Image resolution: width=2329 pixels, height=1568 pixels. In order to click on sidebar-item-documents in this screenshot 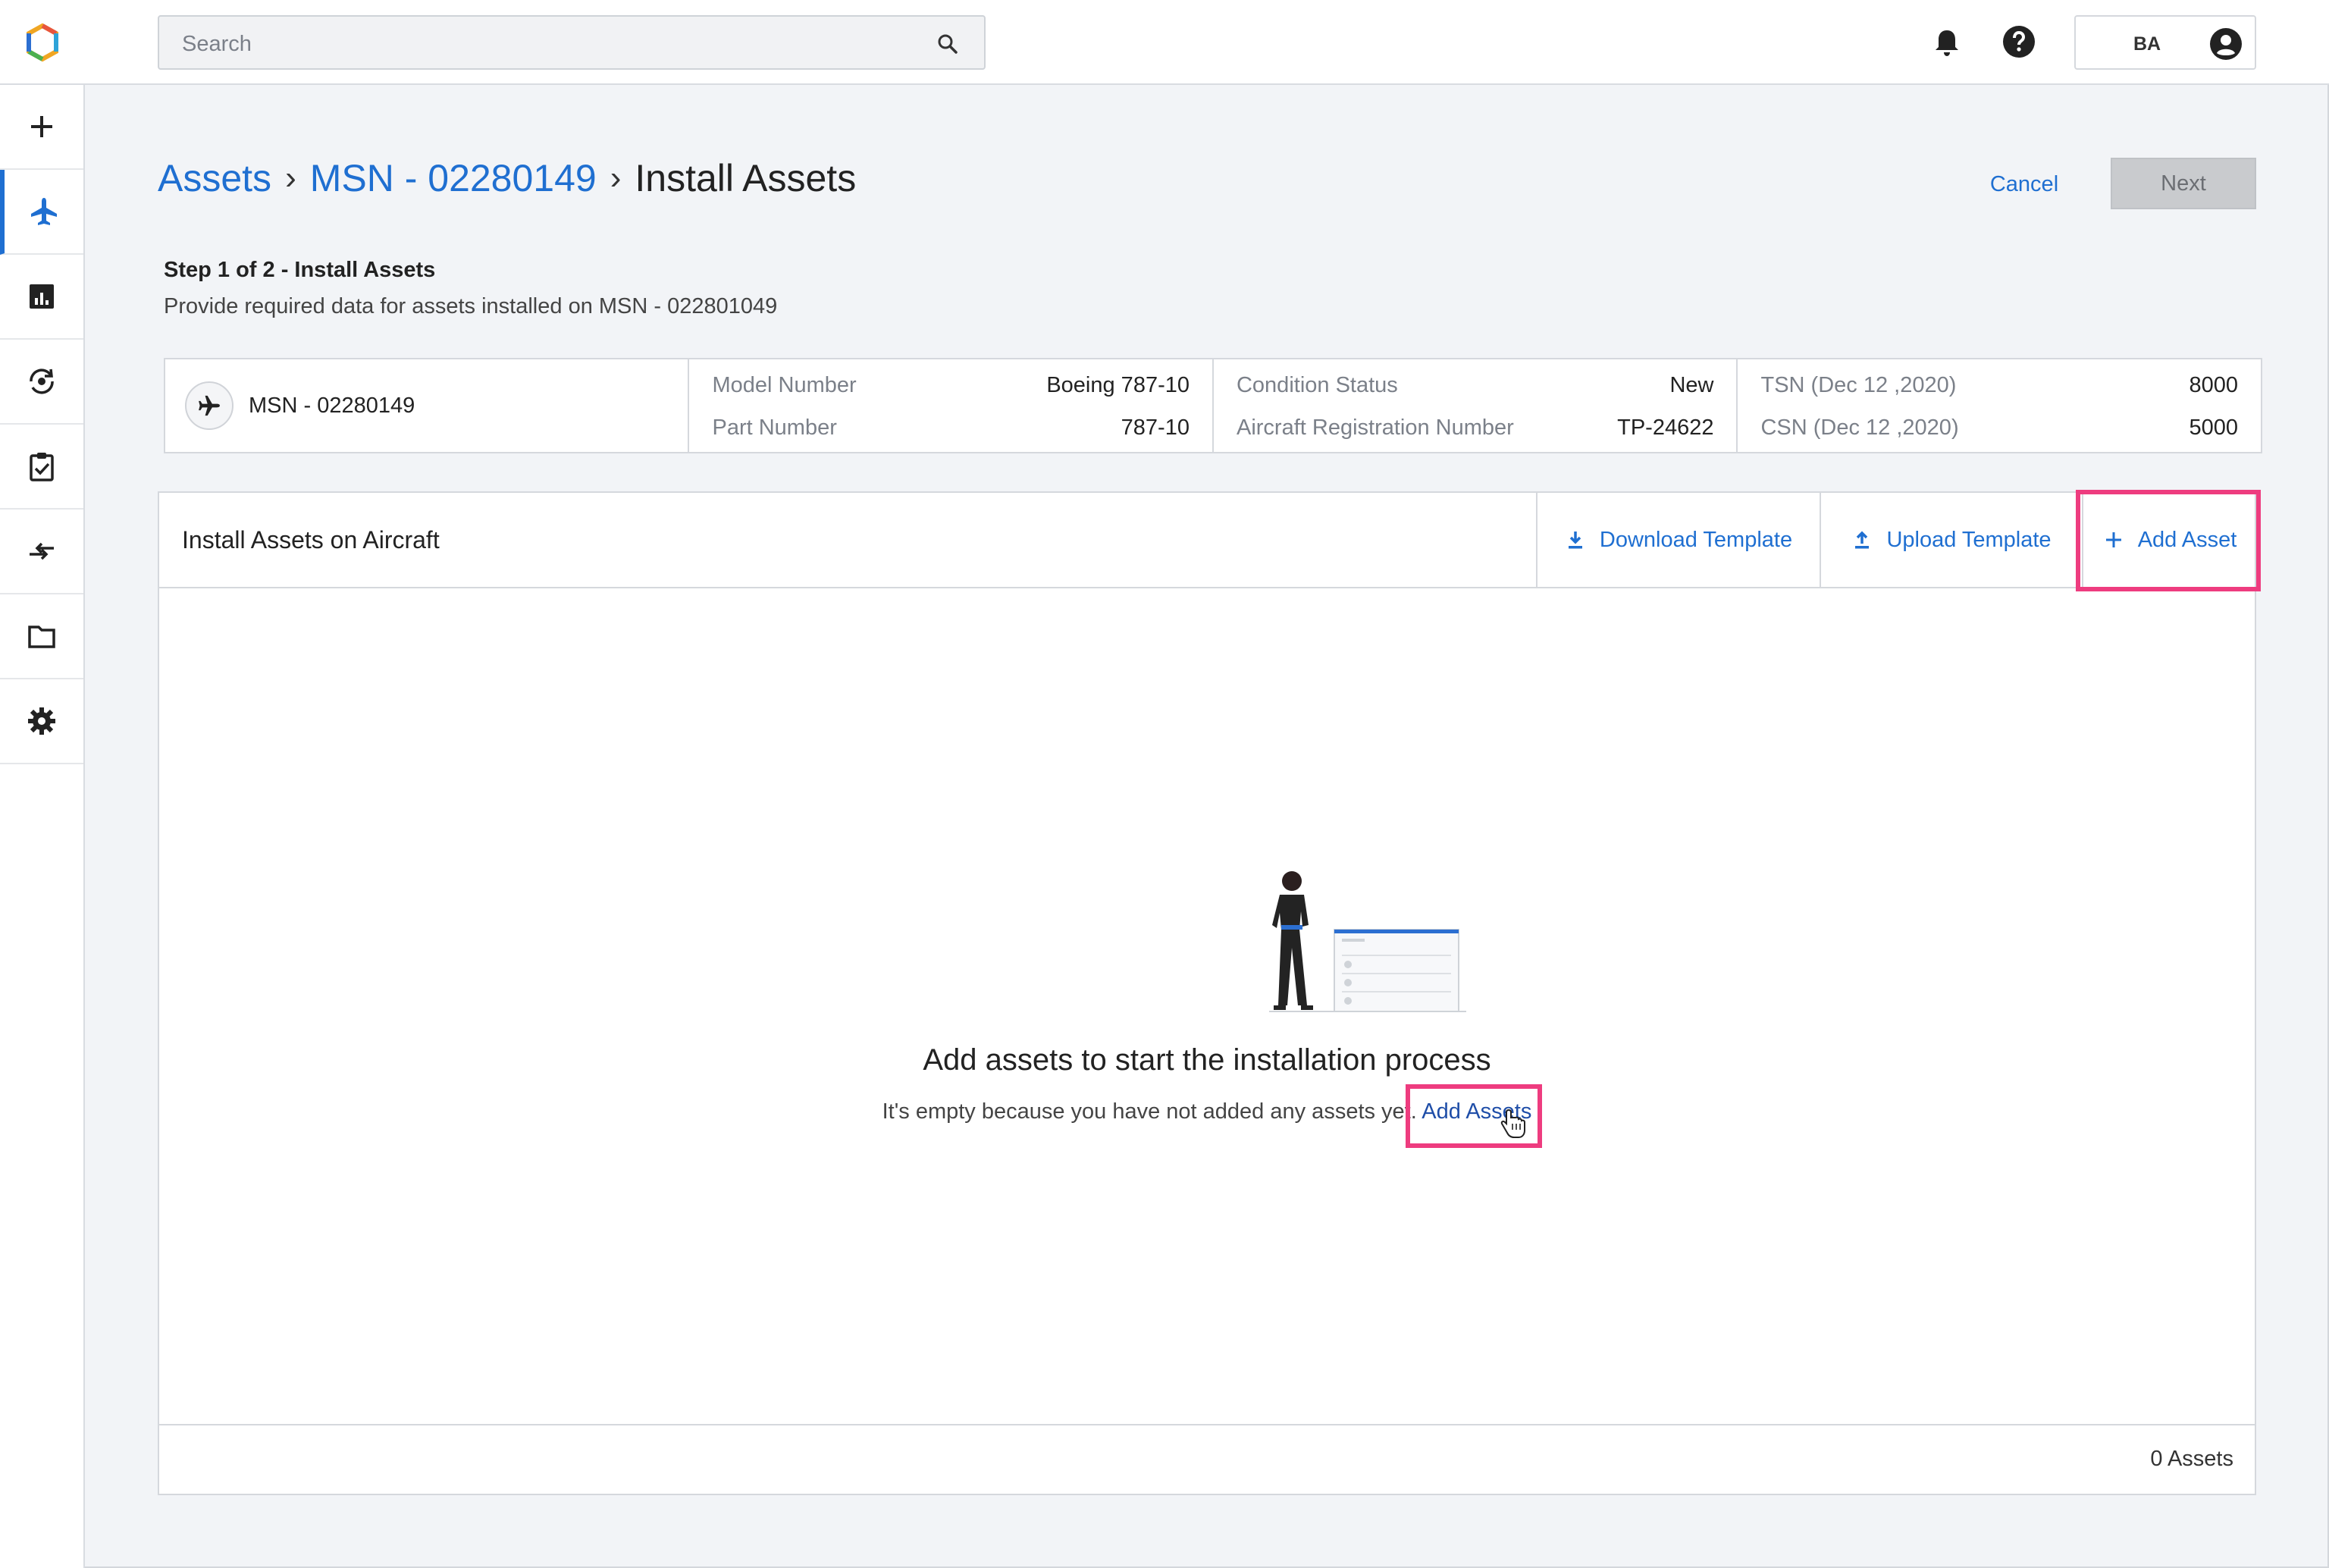, I will do `click(42, 637)`.